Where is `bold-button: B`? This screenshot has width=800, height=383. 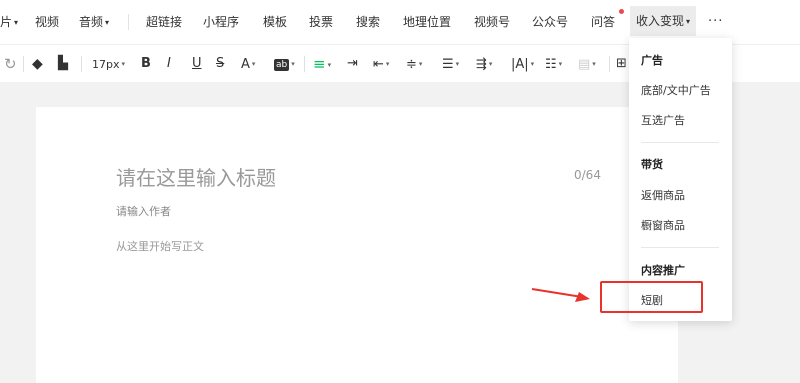 bold-button: B is located at coordinates (146, 64).